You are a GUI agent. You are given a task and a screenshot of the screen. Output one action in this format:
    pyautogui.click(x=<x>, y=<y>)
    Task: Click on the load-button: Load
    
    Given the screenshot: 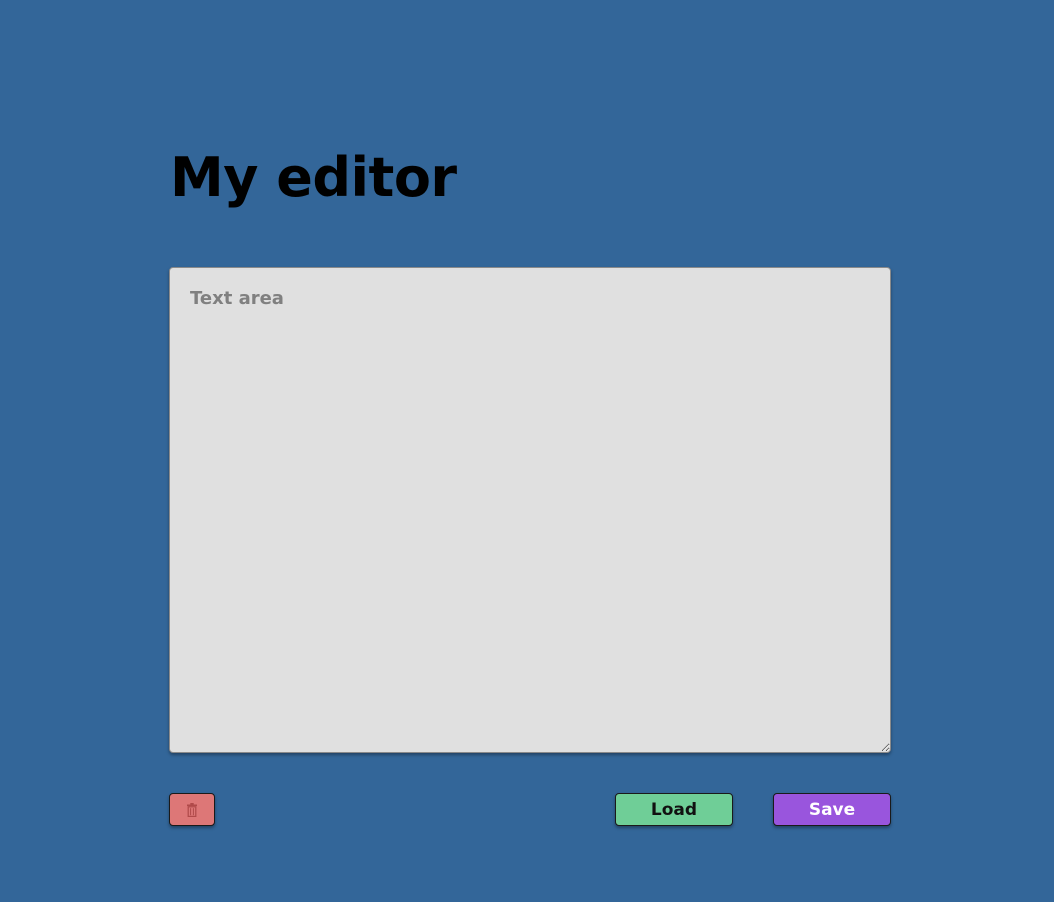 What is the action you would take?
    pyautogui.click(x=674, y=809)
    